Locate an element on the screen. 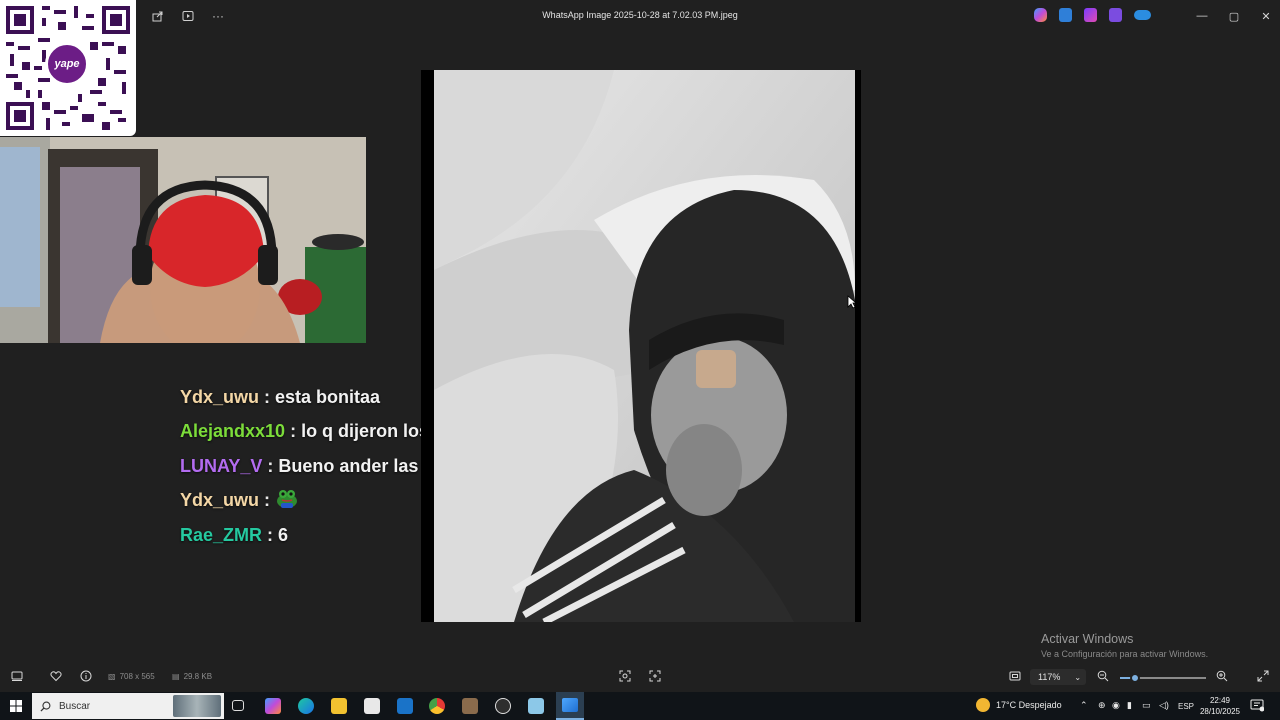 The width and height of the screenshot is (1280, 720). chevron-down-icon: ⌄ is located at coordinates (1078, 677).